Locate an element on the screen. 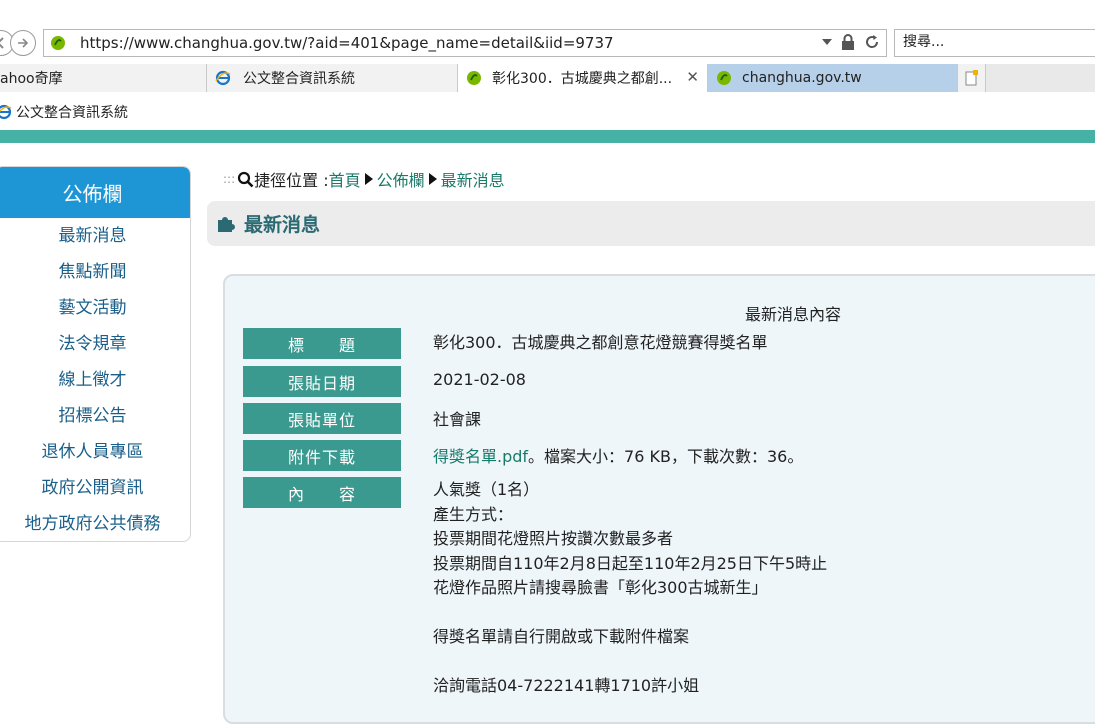 Image resolution: width=1095 pixels, height=724 pixels. close-tab-icon: ✕ is located at coordinates (692, 77).